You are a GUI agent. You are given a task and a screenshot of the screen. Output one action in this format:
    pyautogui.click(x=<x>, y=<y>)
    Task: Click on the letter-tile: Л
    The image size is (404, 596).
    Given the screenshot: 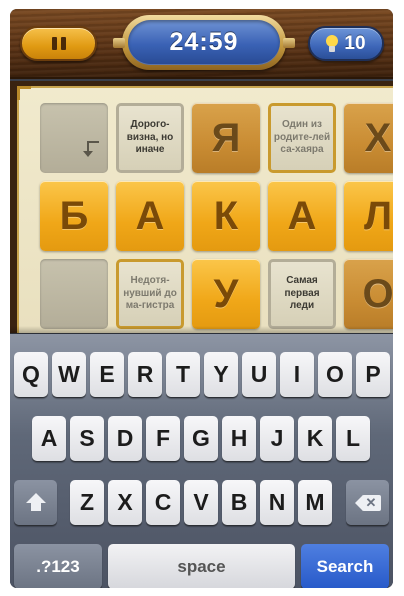 What is the action you would take?
    pyautogui.click(x=368, y=216)
    